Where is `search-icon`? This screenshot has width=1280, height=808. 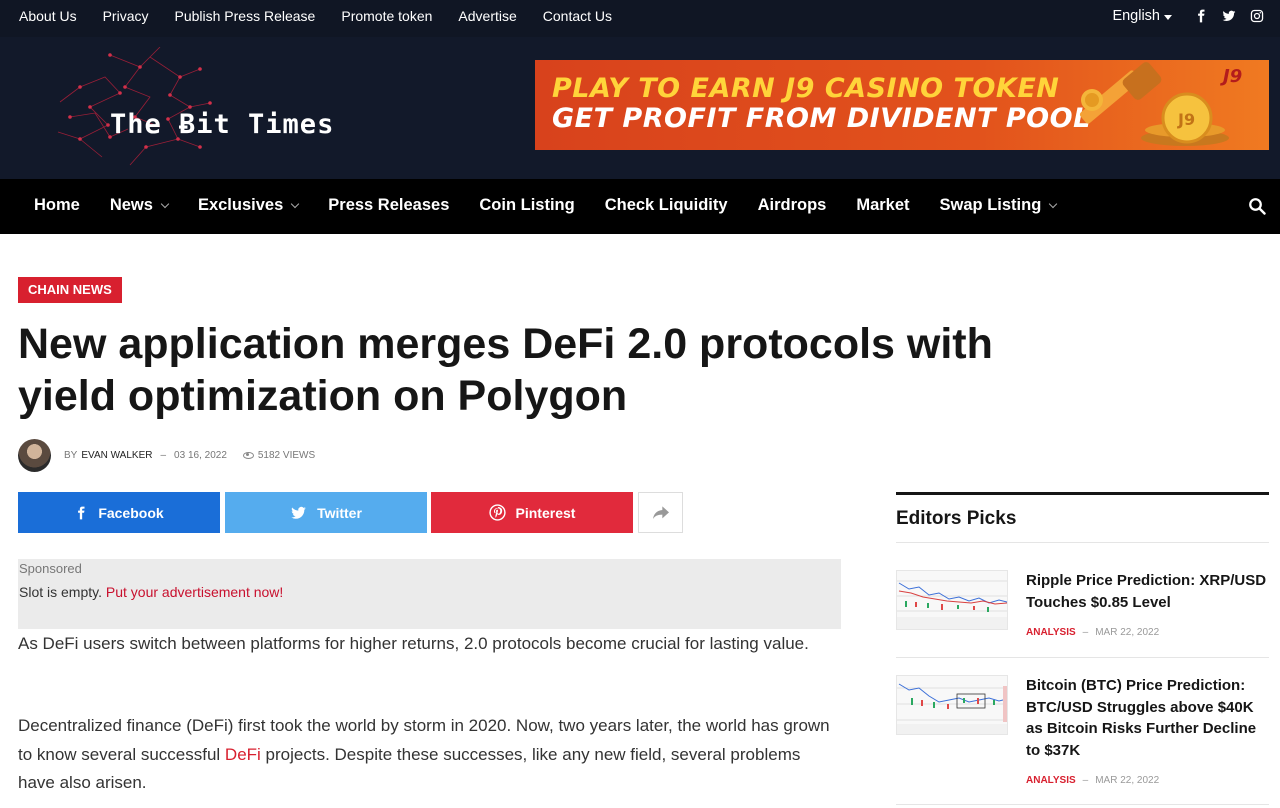 search-icon is located at coordinates (1257, 206).